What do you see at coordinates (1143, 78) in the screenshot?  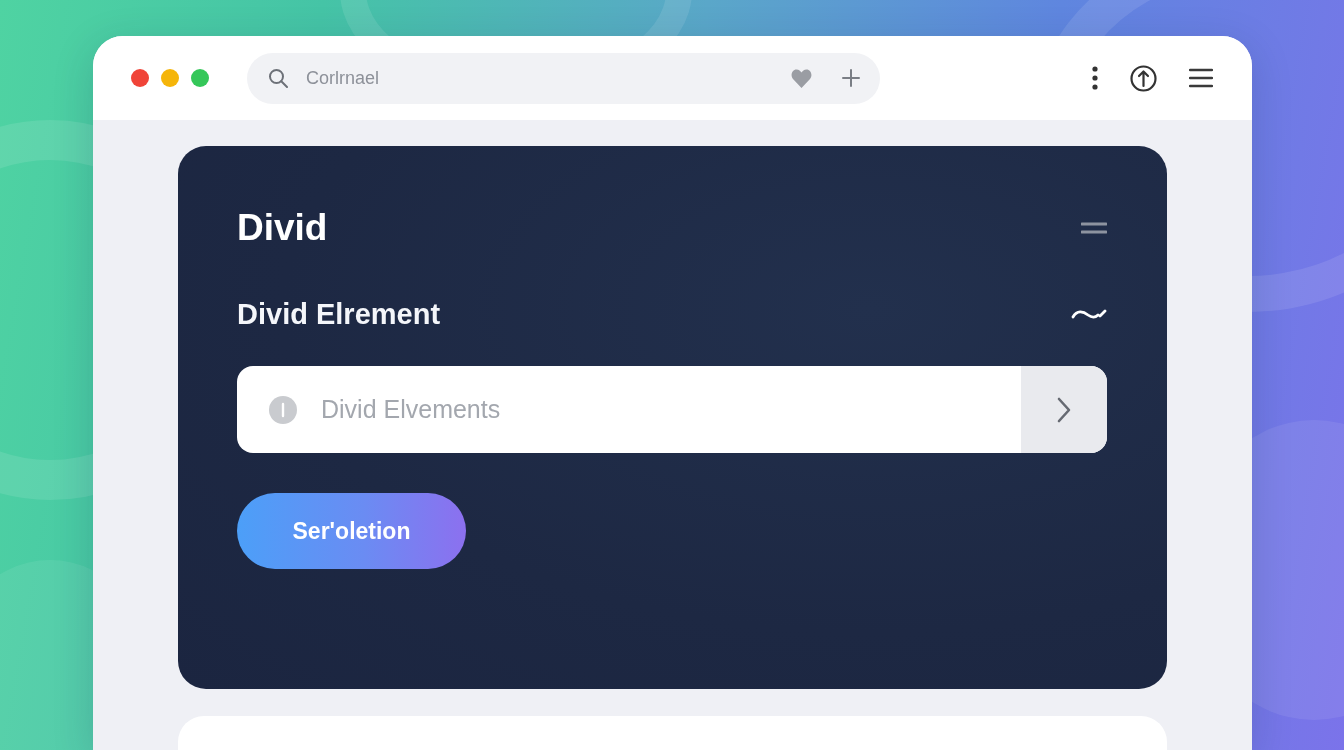 I see `arrow-up-circle-icon` at bounding box center [1143, 78].